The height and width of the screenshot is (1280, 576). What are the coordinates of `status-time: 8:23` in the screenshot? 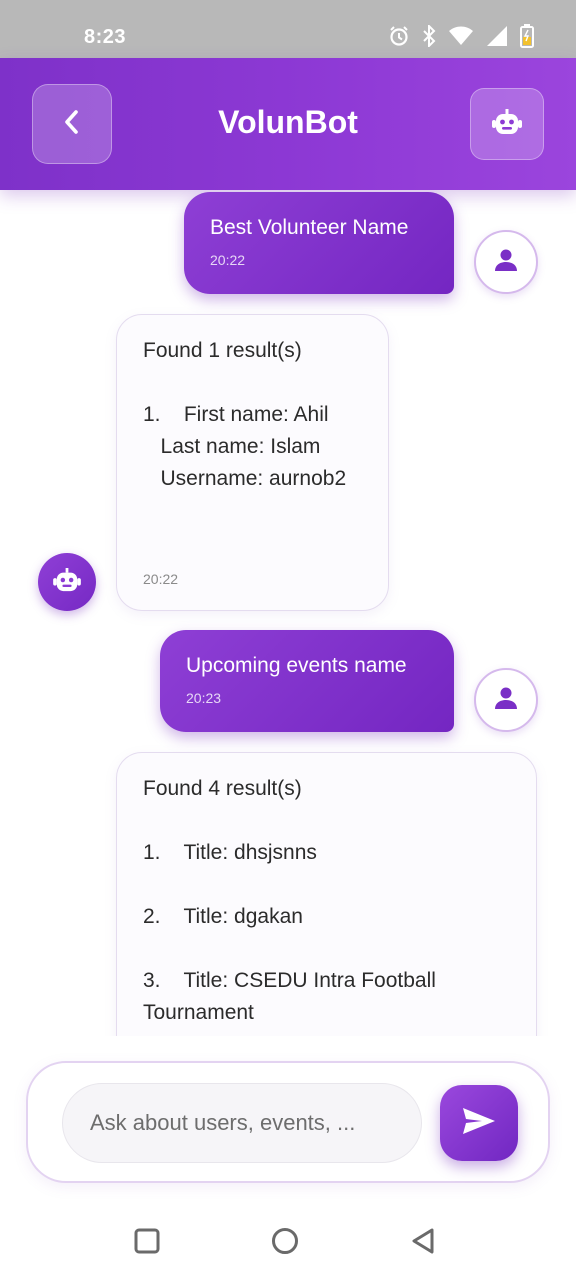 It's located at (105, 37).